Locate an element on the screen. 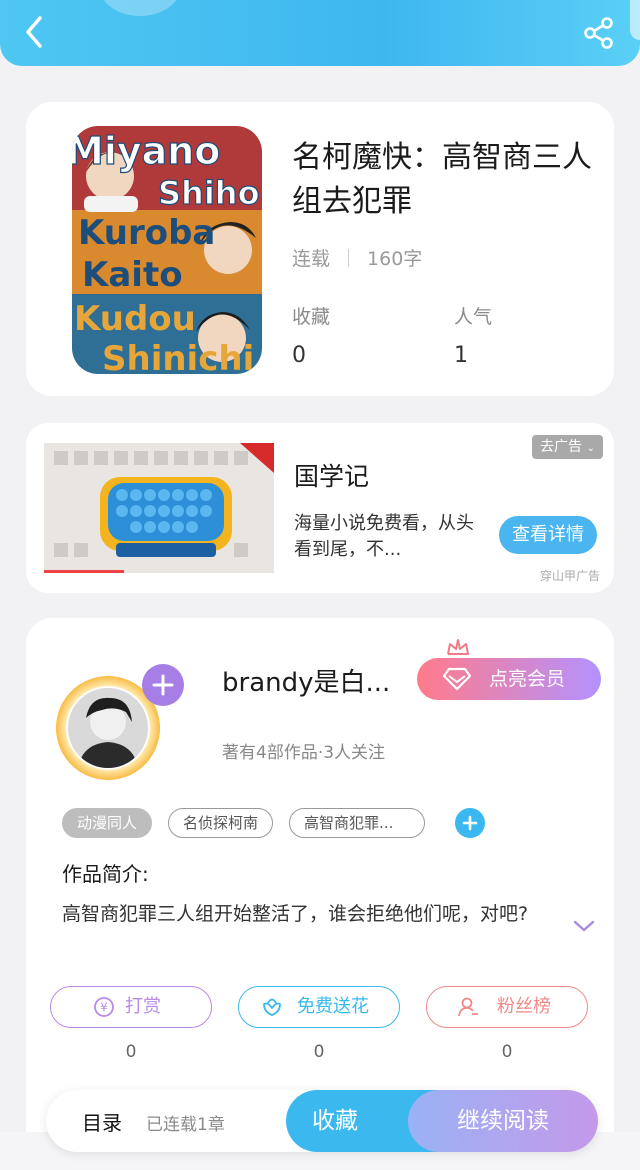 The height and width of the screenshot is (1170, 640). share-icon is located at coordinates (598, 33).